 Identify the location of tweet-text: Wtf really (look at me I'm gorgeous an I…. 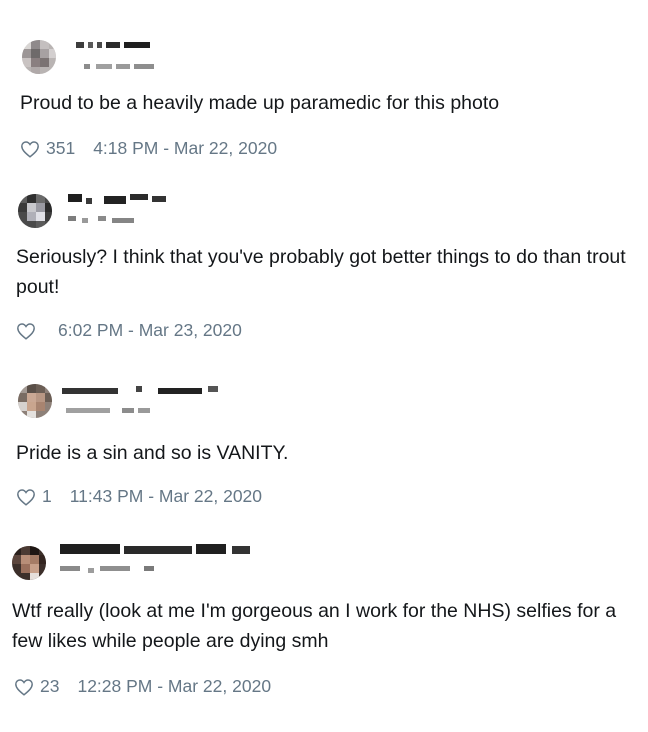
(314, 626).